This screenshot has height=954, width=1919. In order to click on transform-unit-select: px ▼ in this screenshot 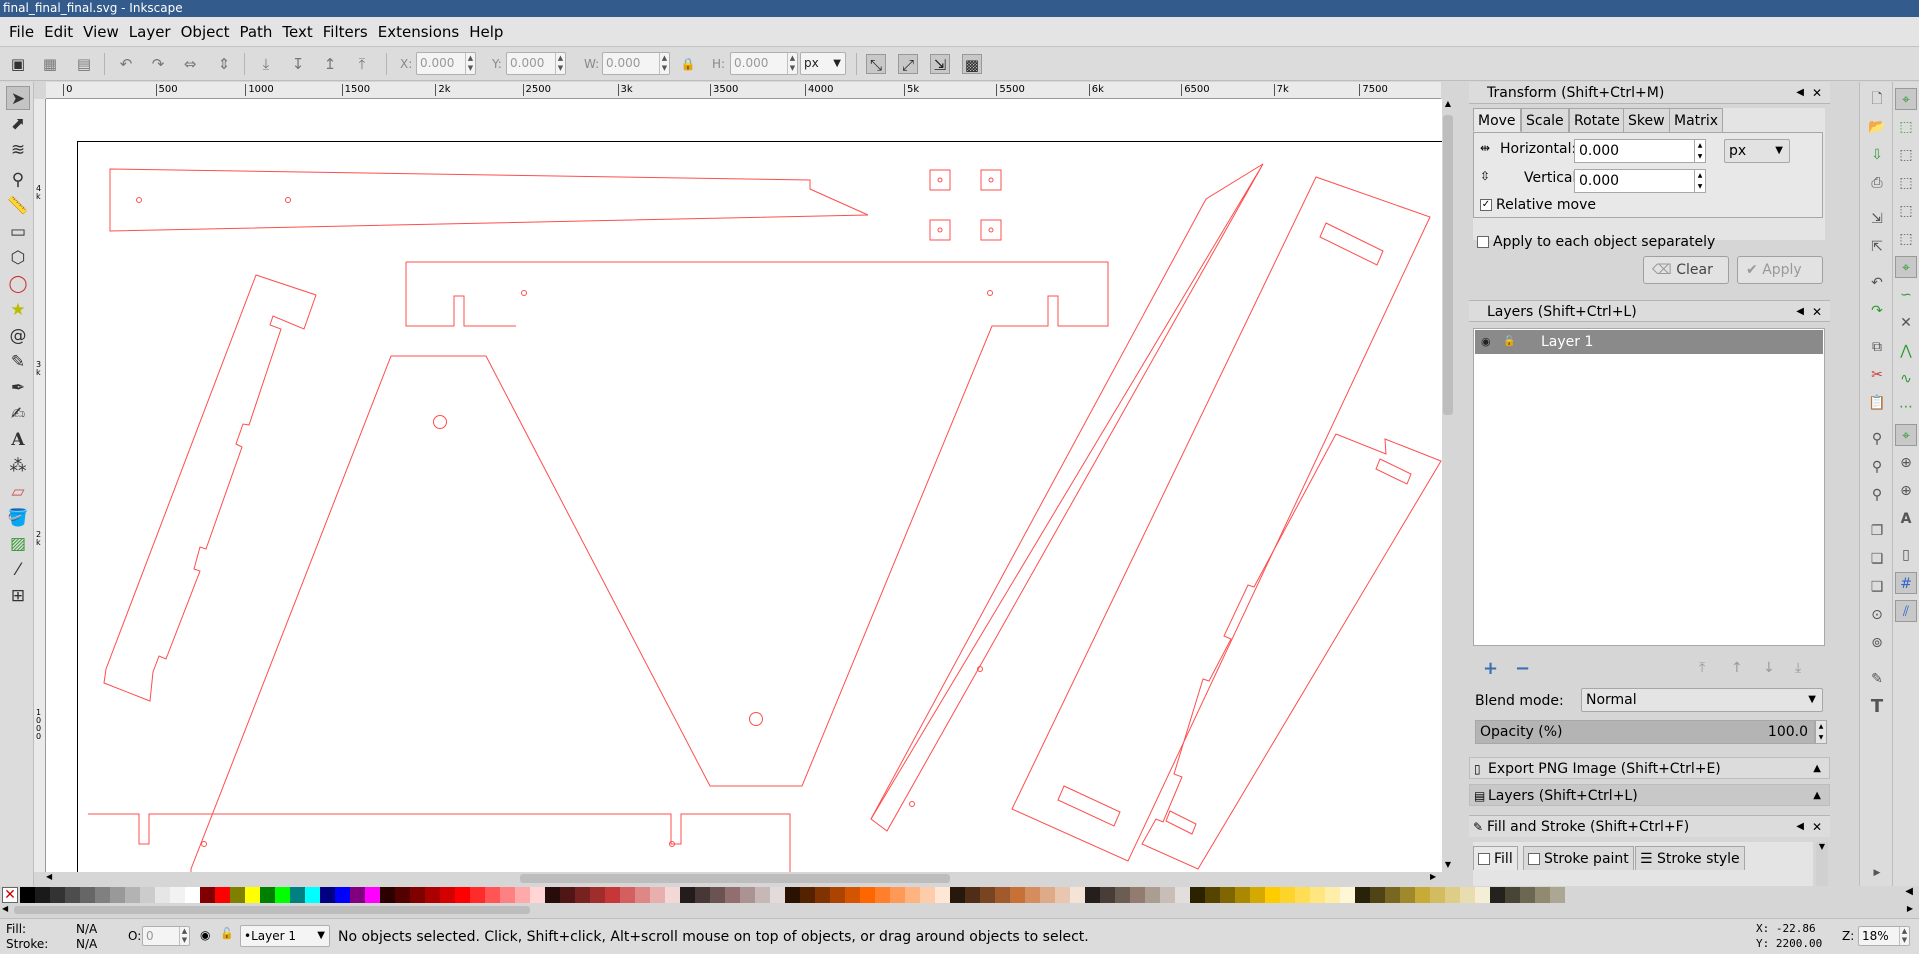, I will do `click(1757, 151)`.